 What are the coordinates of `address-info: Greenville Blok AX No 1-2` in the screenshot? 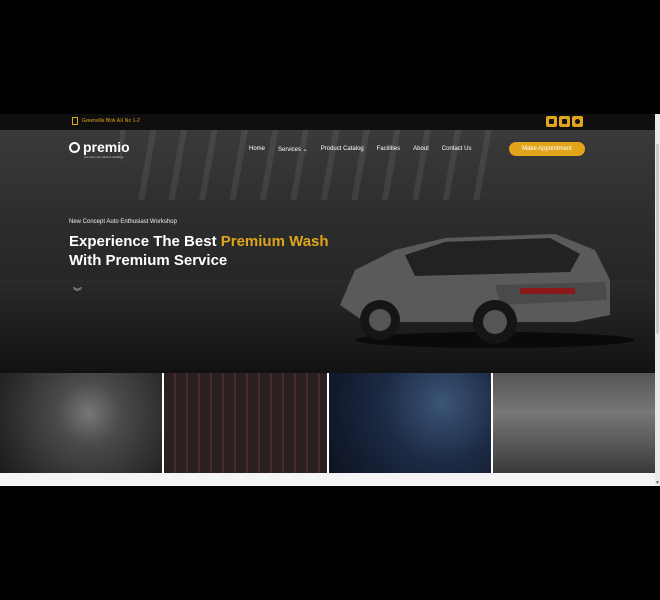 It's located at (106, 121).